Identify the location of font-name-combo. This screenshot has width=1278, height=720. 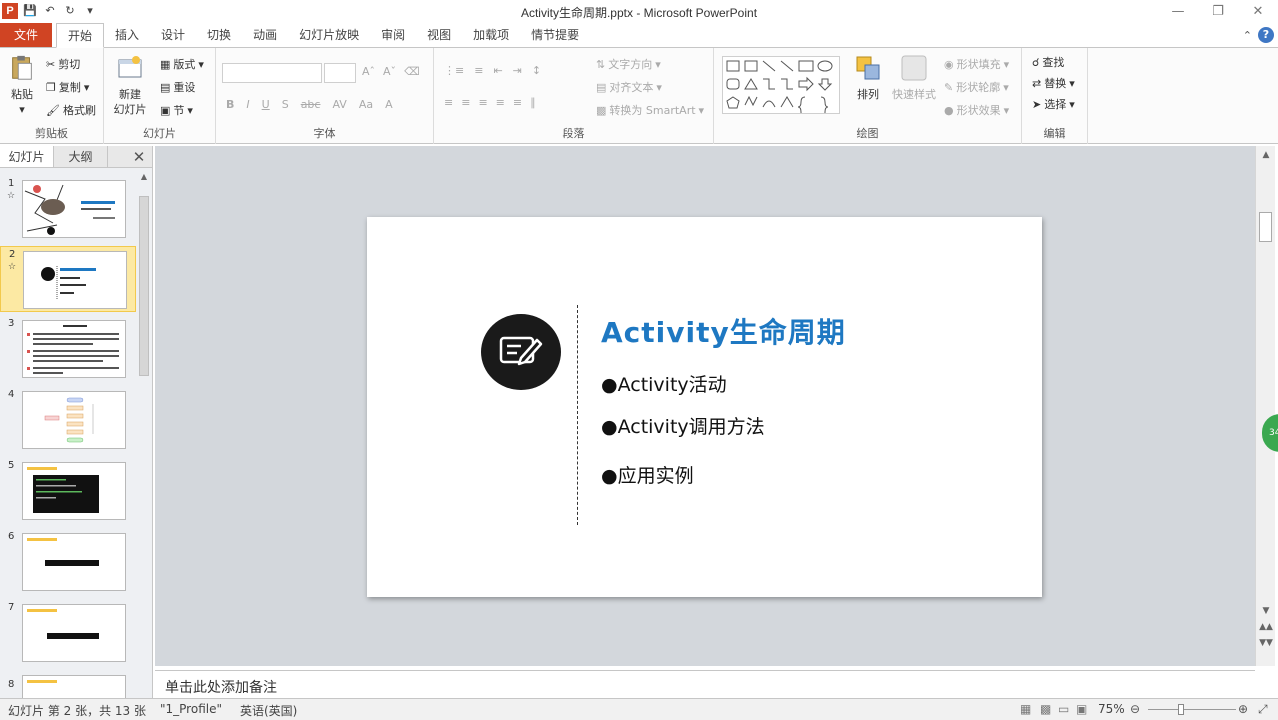
(272, 73).